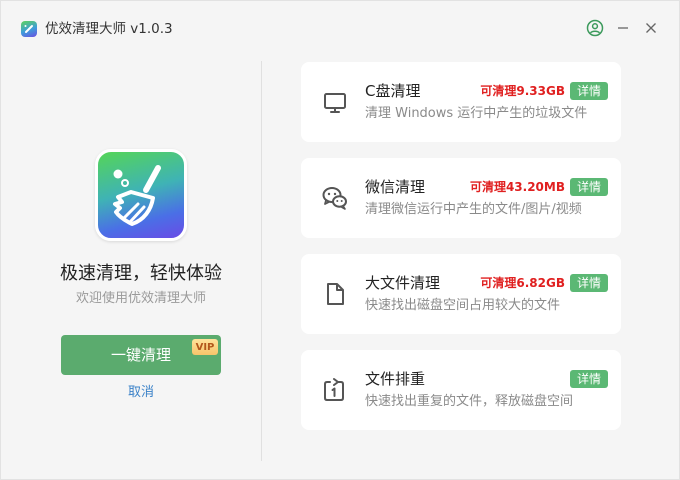 This screenshot has height=480, width=680. I want to click on monitor-icon, so click(335, 102).